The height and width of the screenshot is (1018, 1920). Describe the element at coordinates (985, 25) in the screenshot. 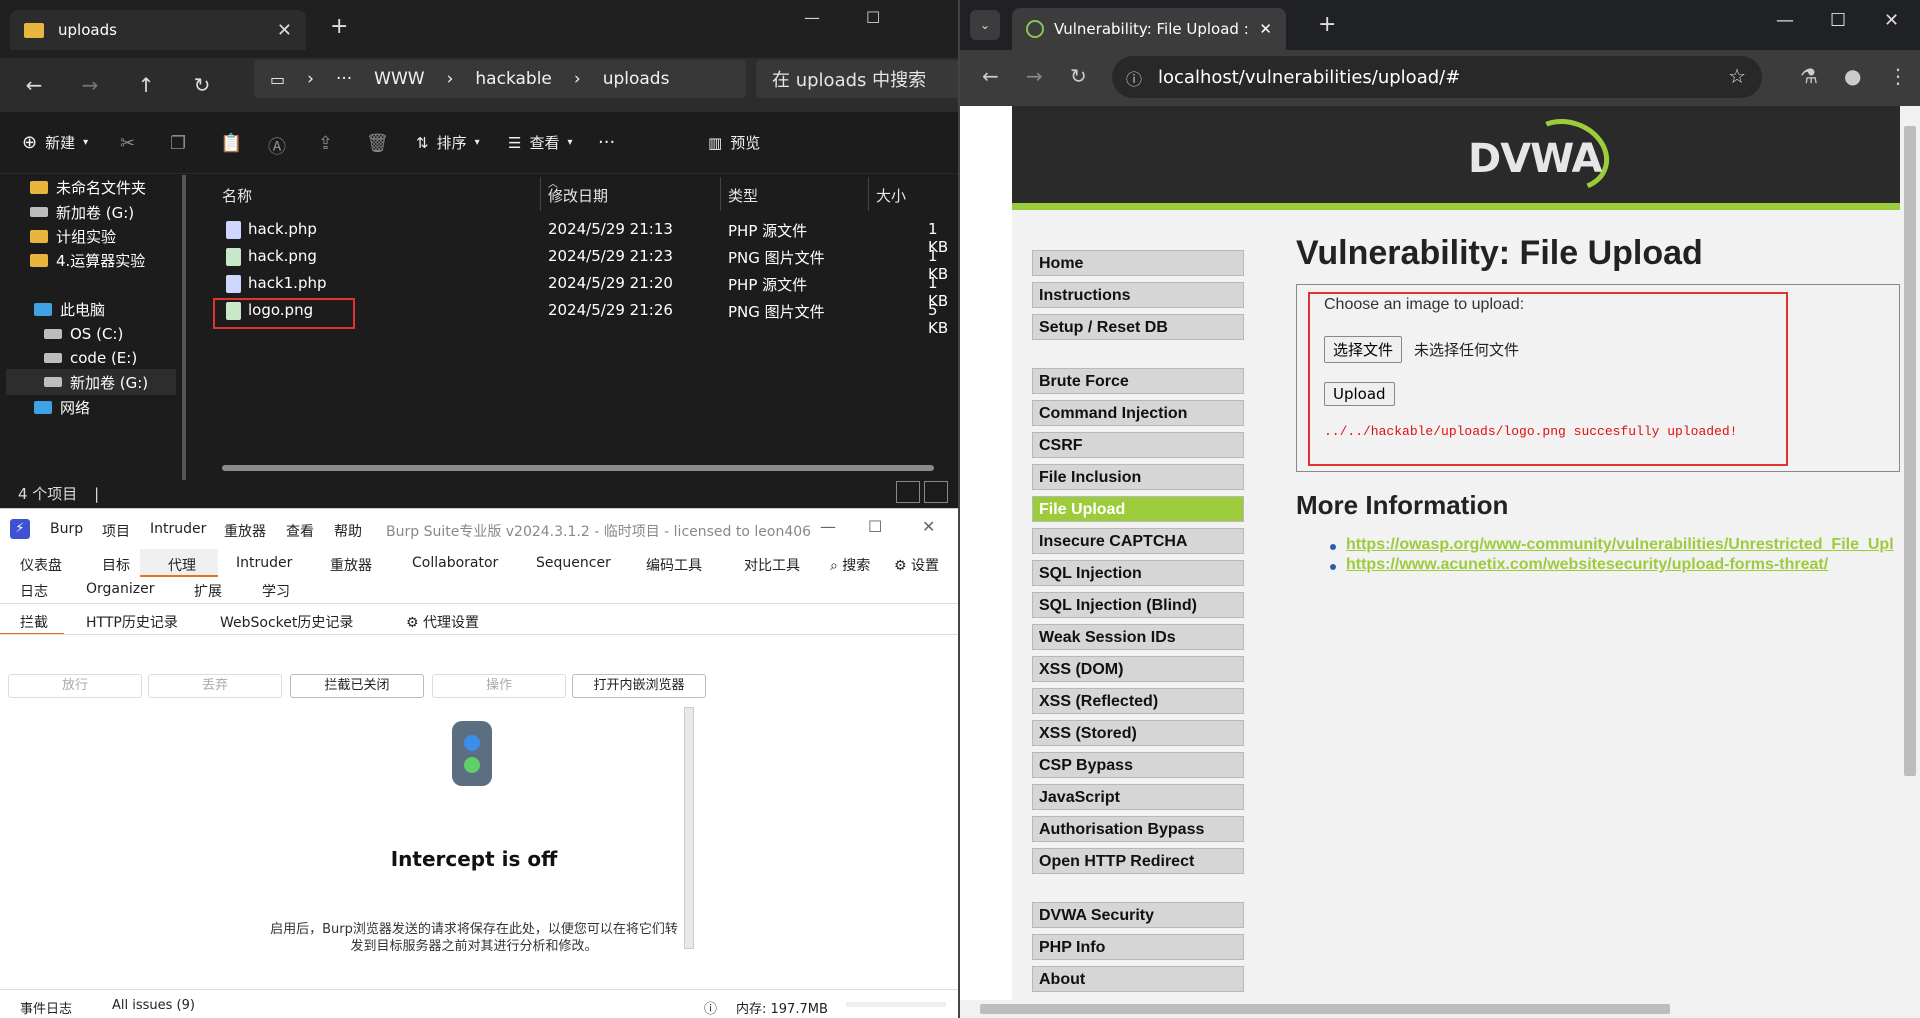

I see `tab-search-icon: ⌄` at that location.